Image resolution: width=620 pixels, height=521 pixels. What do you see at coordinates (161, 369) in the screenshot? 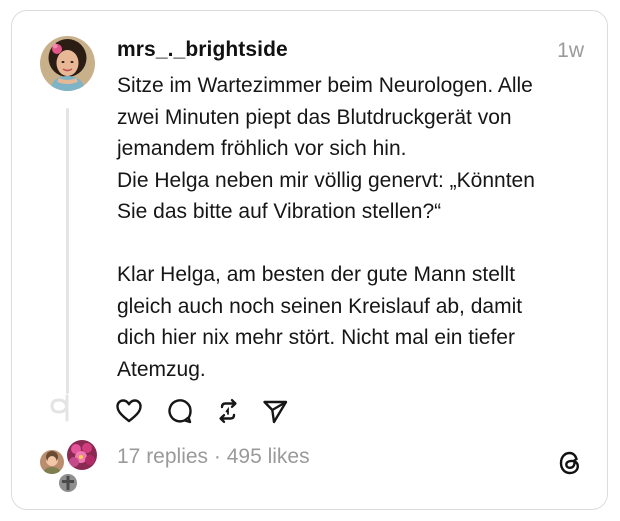
I see `post-text-line: Atemzug.` at bounding box center [161, 369].